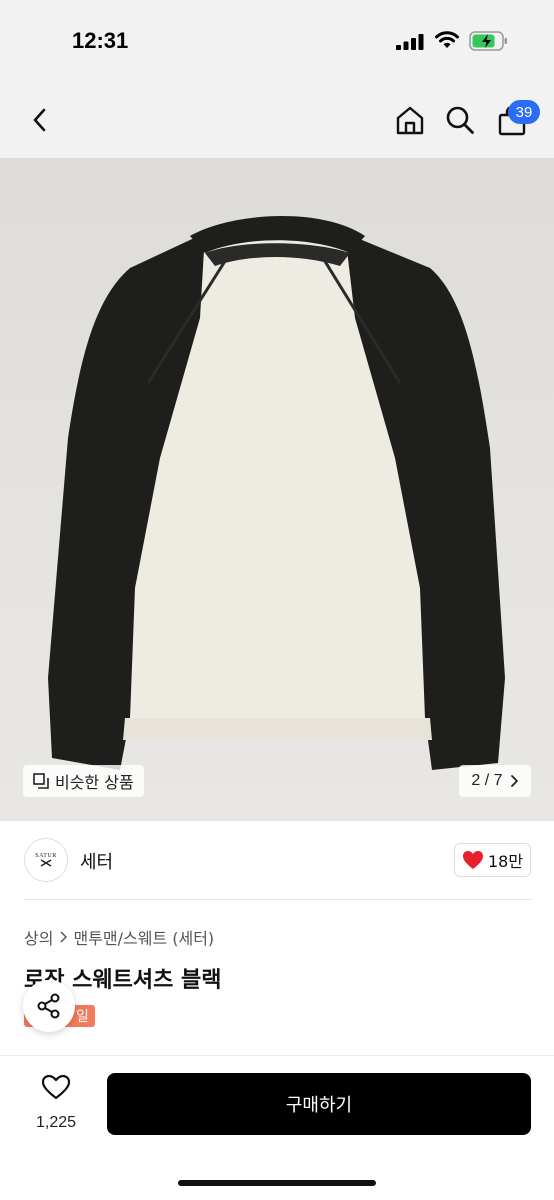 The image size is (554, 1200). I want to click on similar-products-label: 비슷한 상품, so click(94, 782).